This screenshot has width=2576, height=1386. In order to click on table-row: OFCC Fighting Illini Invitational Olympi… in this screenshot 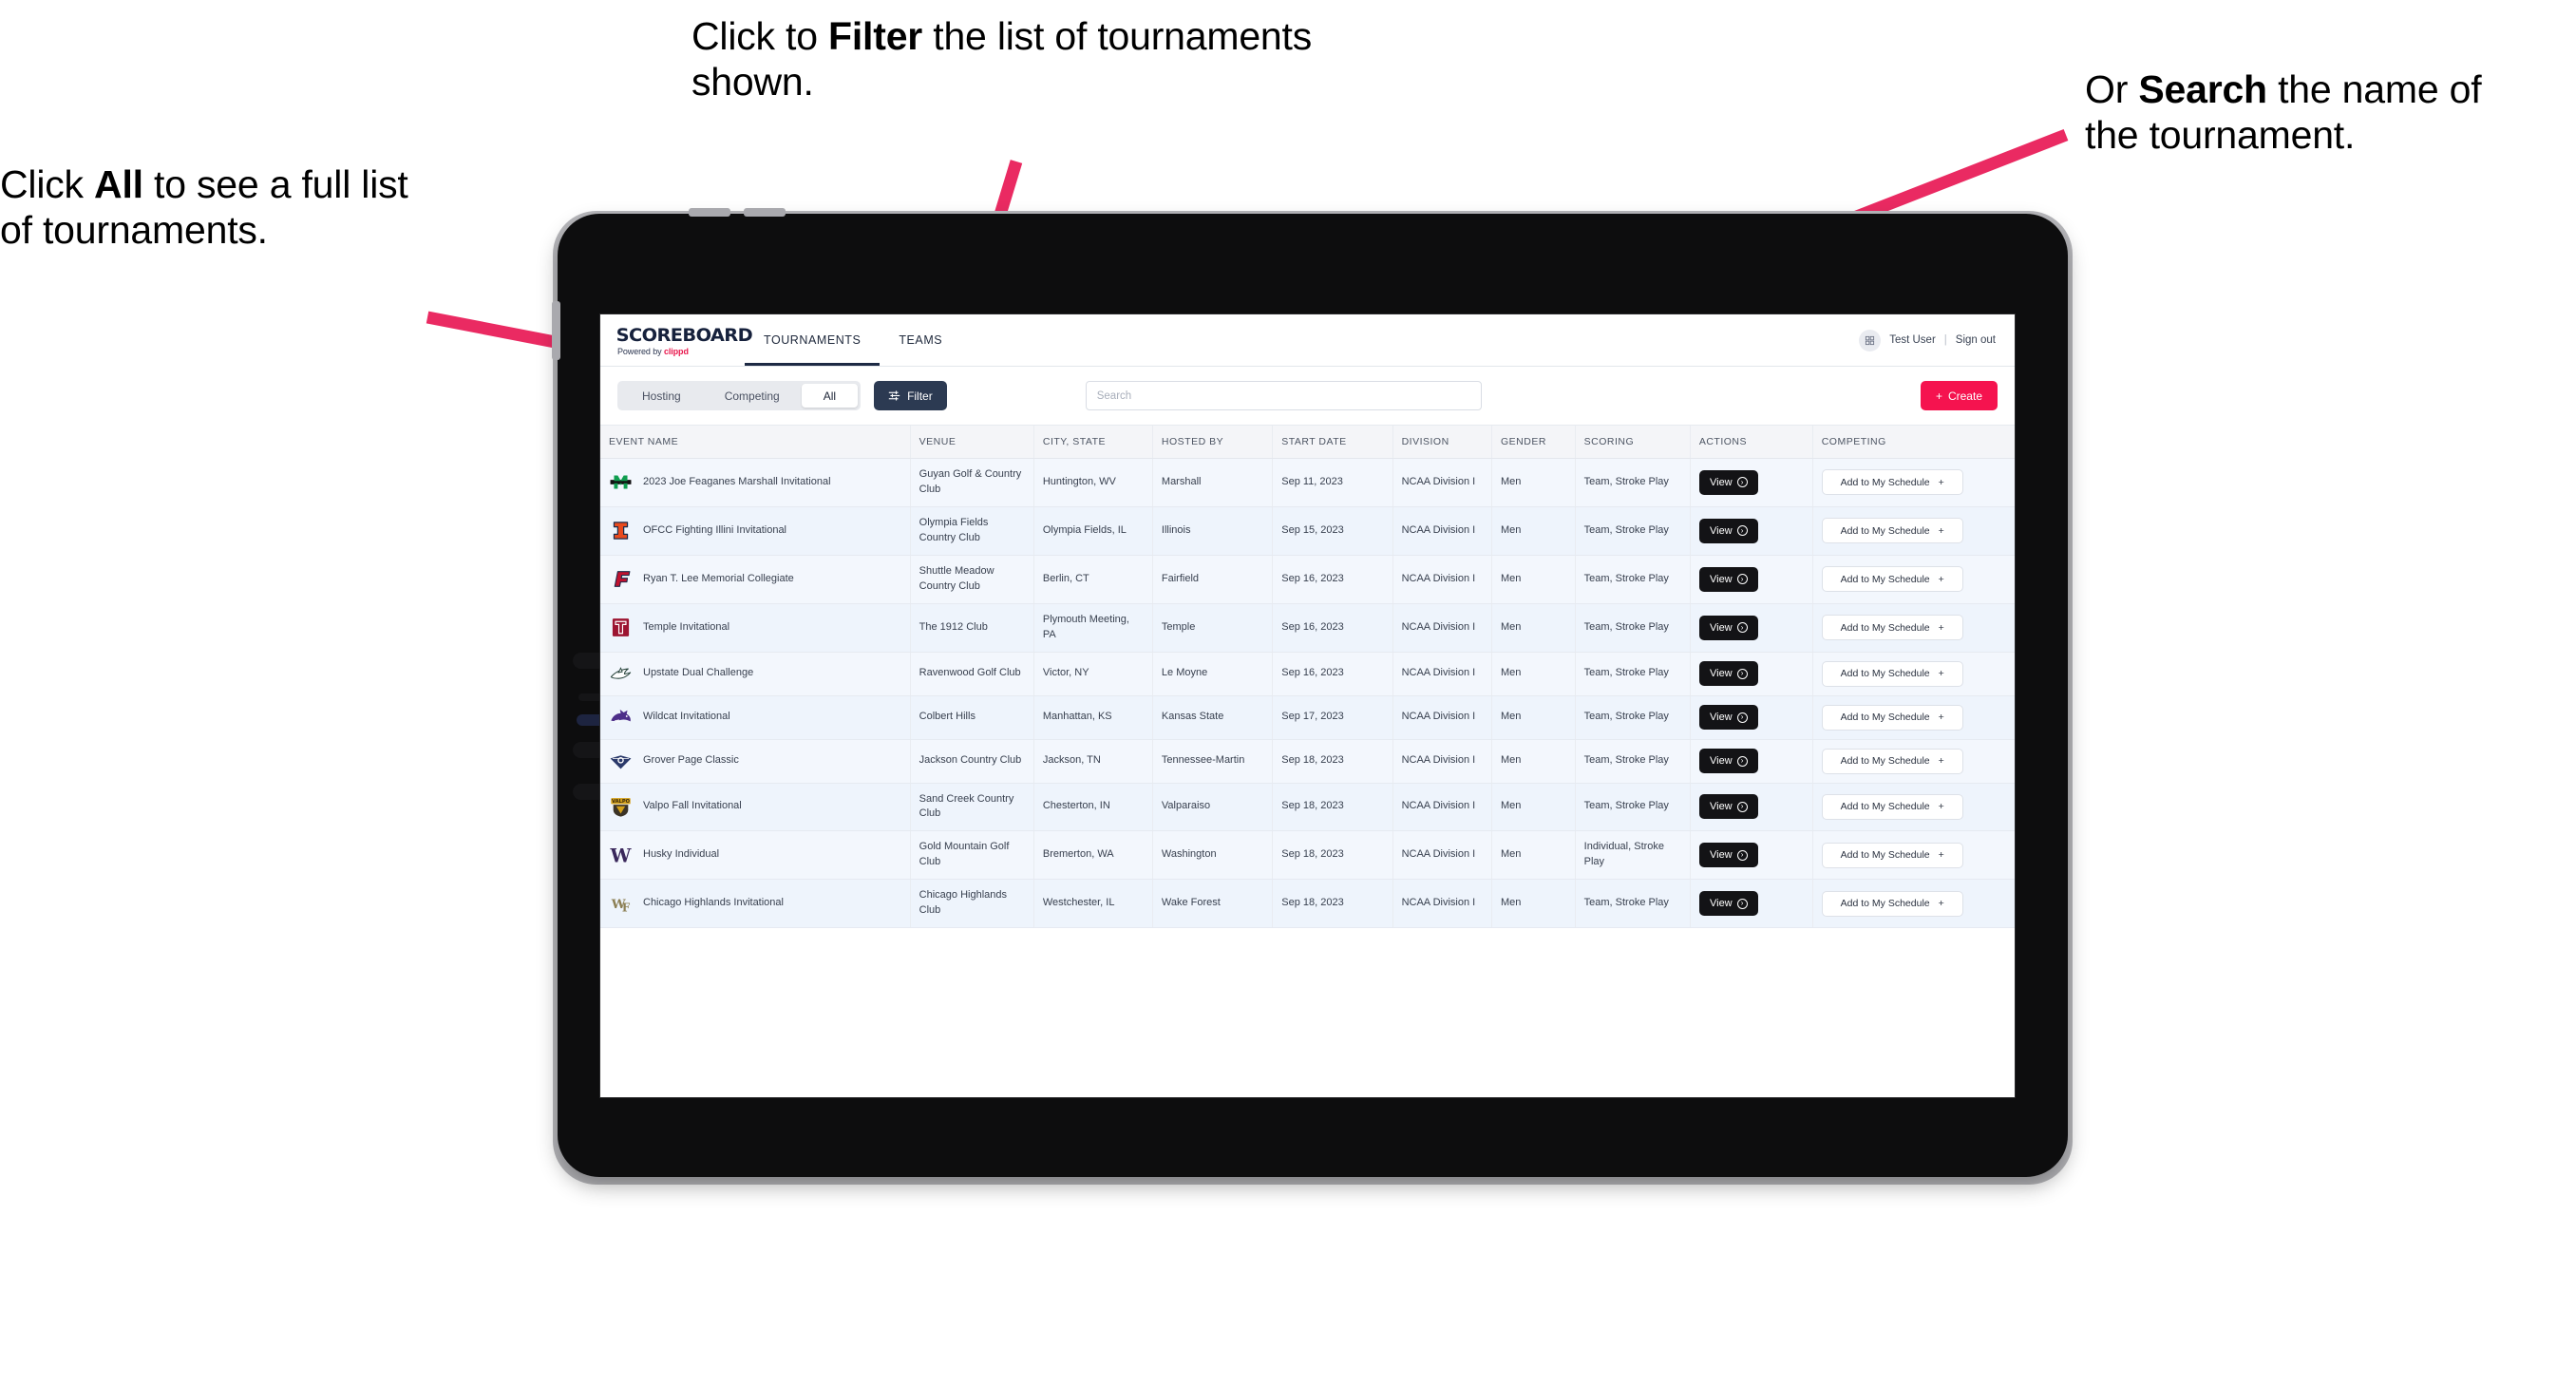, I will do `click(1307, 531)`.